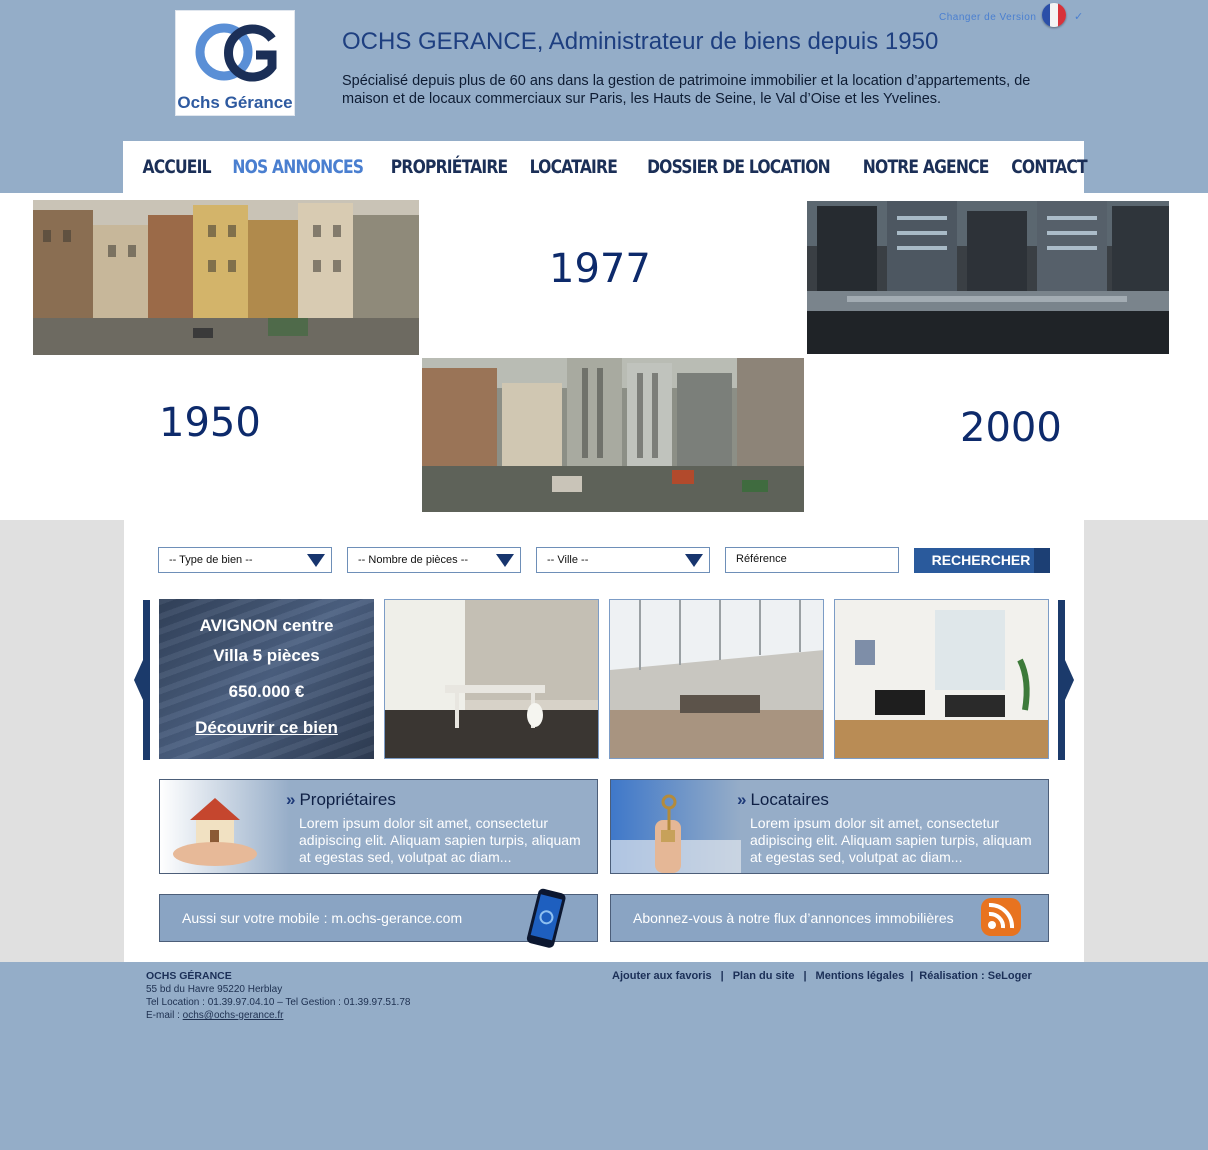  Describe the element at coordinates (491, 679) in the screenshot. I see `property-photo-dining` at that location.